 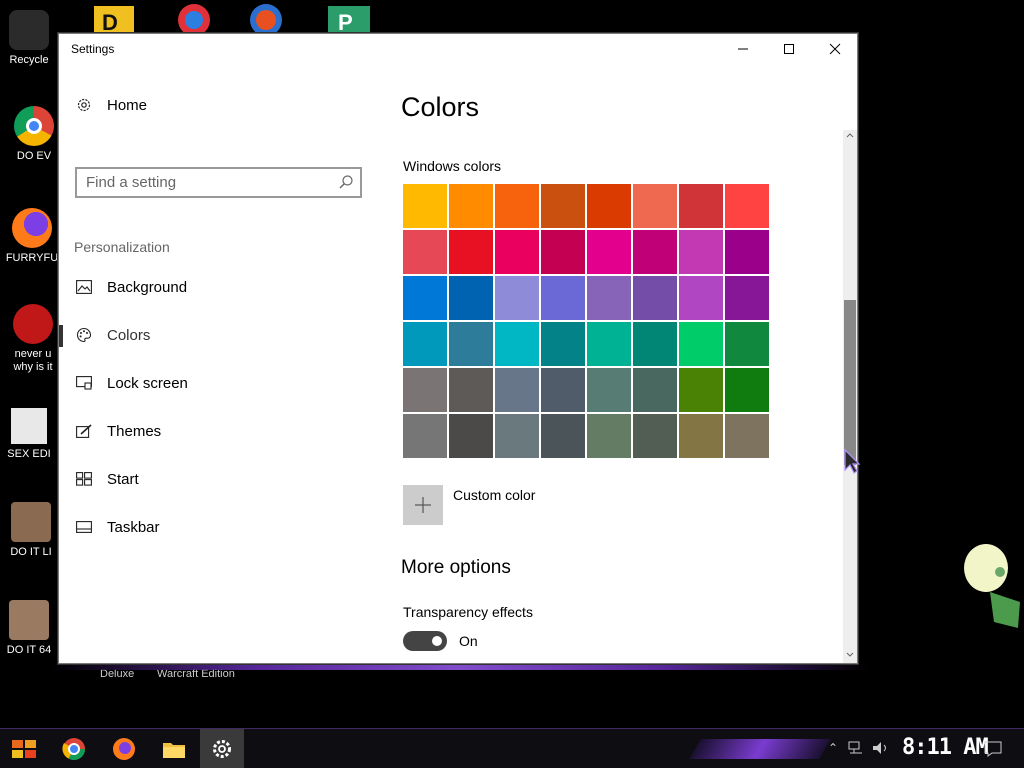 I want to click on tray-chevron-icon: ⌃, so click(x=833, y=748).